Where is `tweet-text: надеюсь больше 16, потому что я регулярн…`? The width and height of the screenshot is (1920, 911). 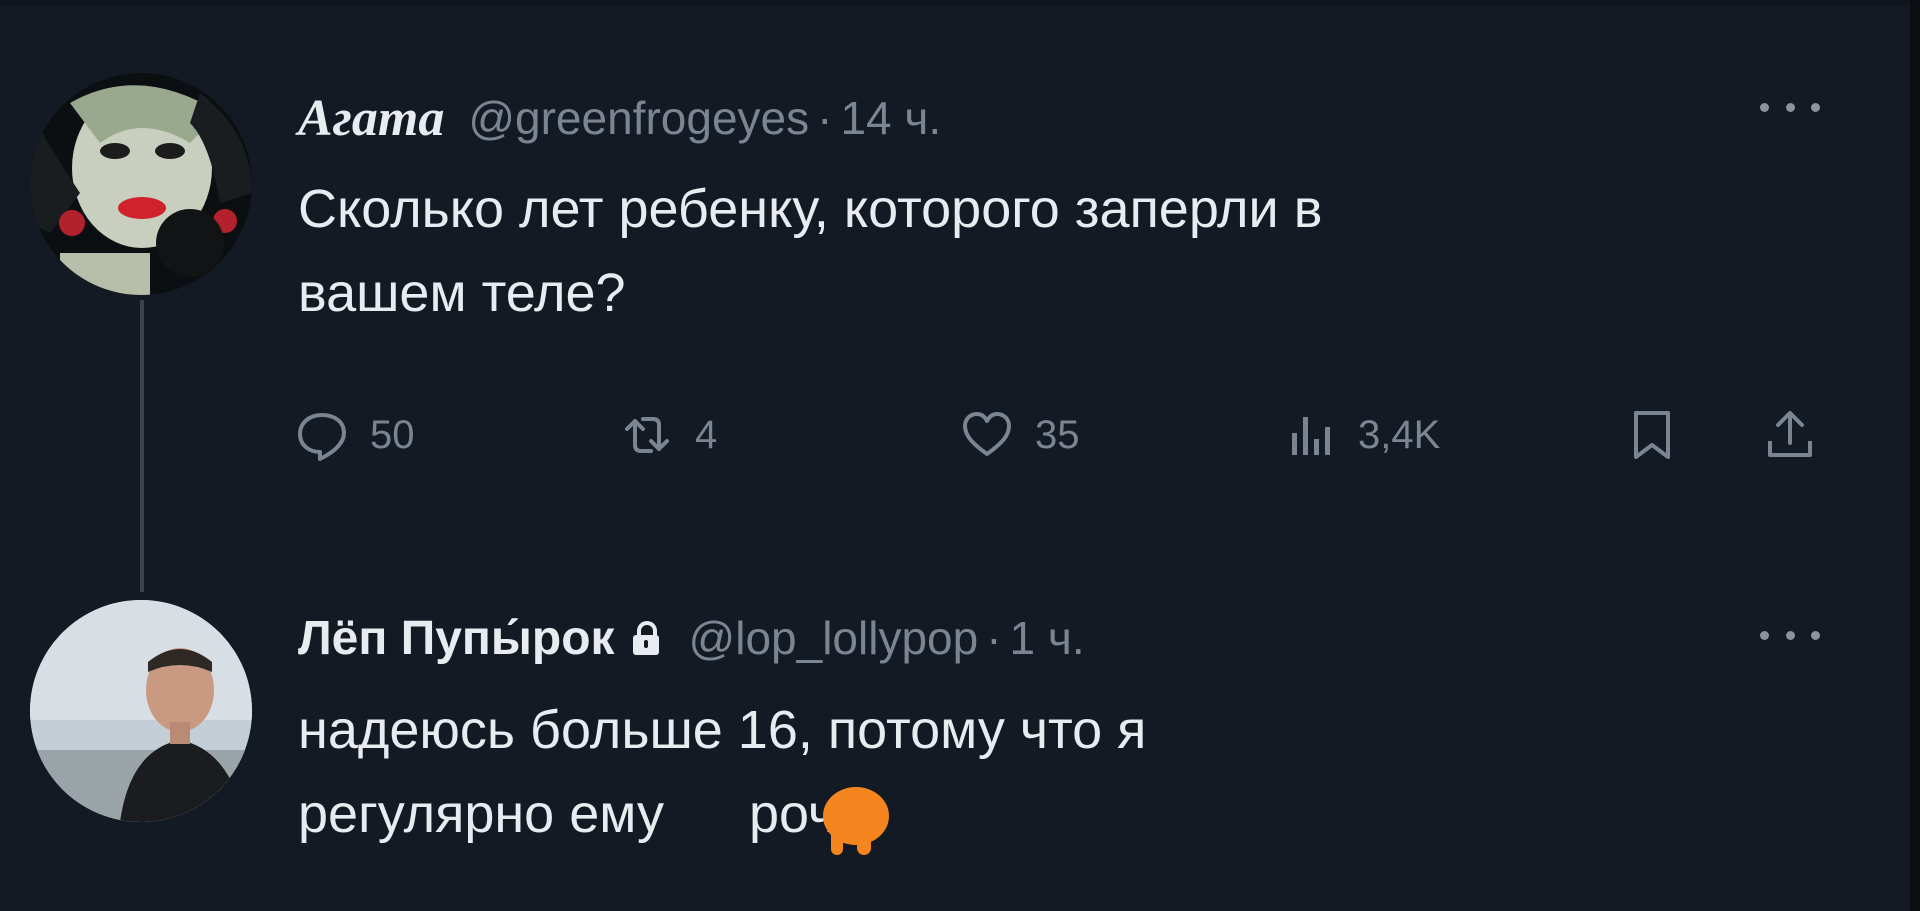
tweet-text: надеюсь больше 16, потому что я регулярн… is located at coordinates (1023, 772).